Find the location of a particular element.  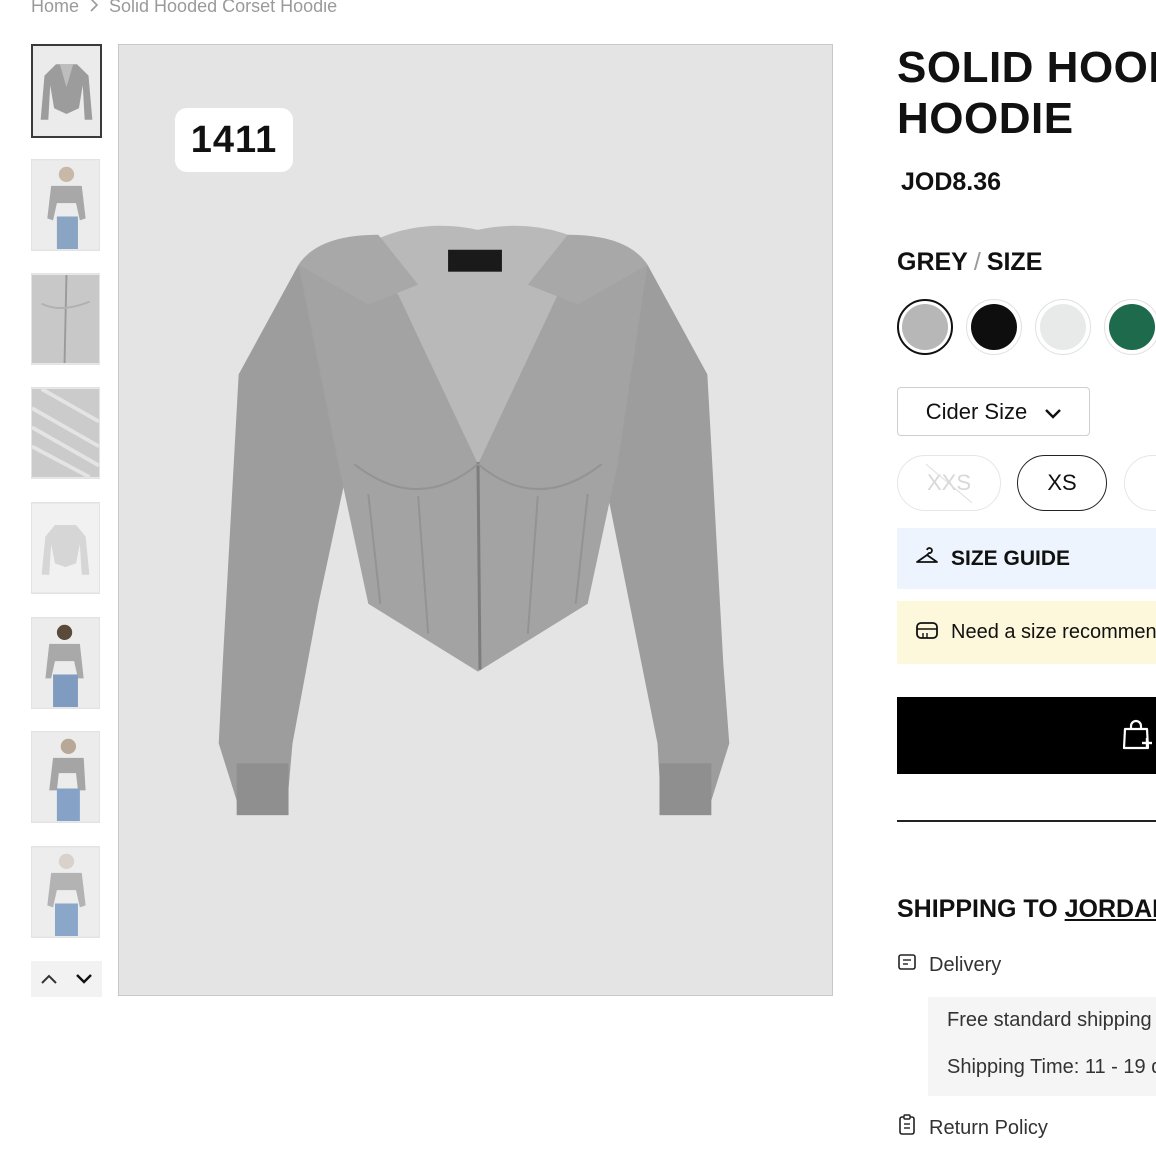

swatch-green is located at coordinates (1130, 327).